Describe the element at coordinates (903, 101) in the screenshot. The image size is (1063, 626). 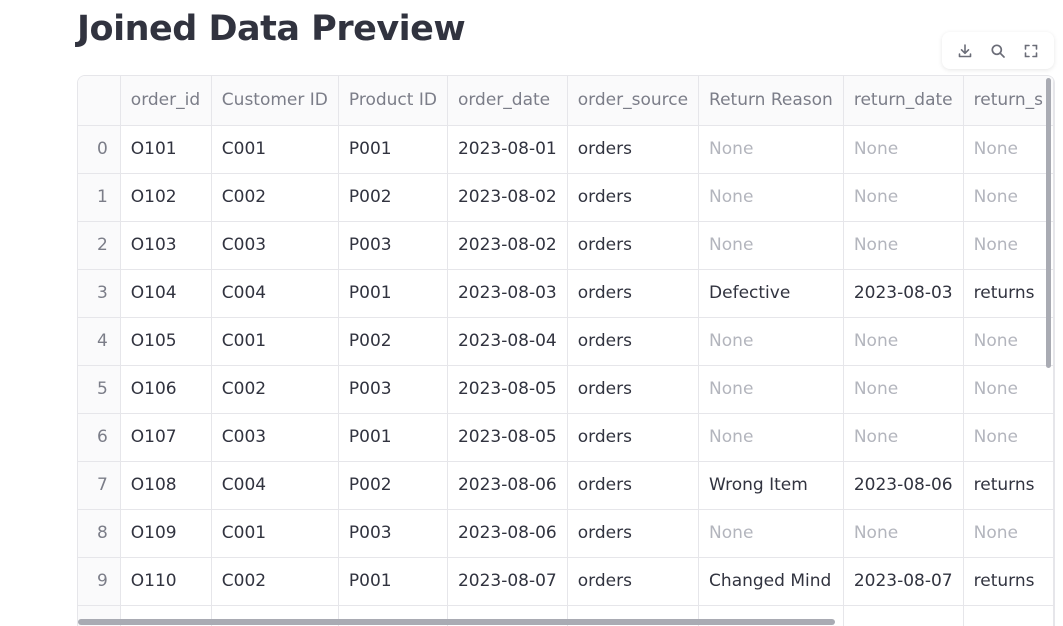
I see `column-header: return_date` at that location.